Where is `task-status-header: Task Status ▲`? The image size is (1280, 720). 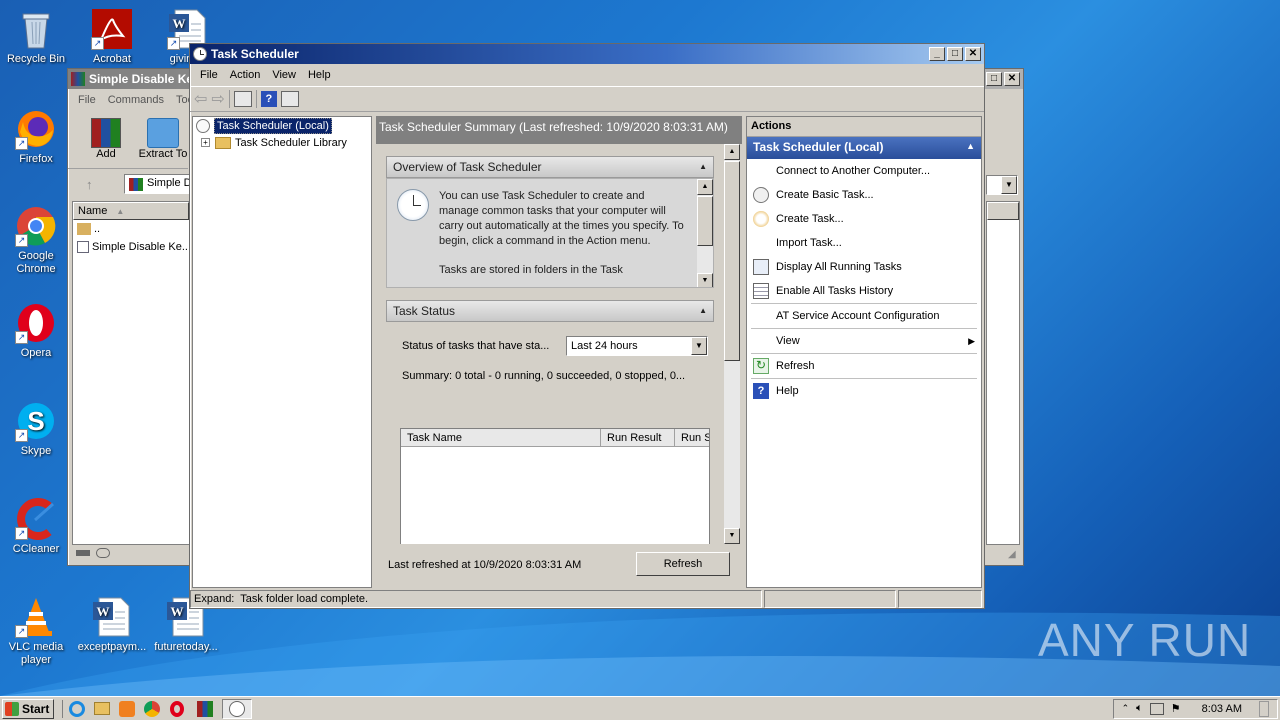 task-status-header: Task Status ▲ is located at coordinates (550, 311).